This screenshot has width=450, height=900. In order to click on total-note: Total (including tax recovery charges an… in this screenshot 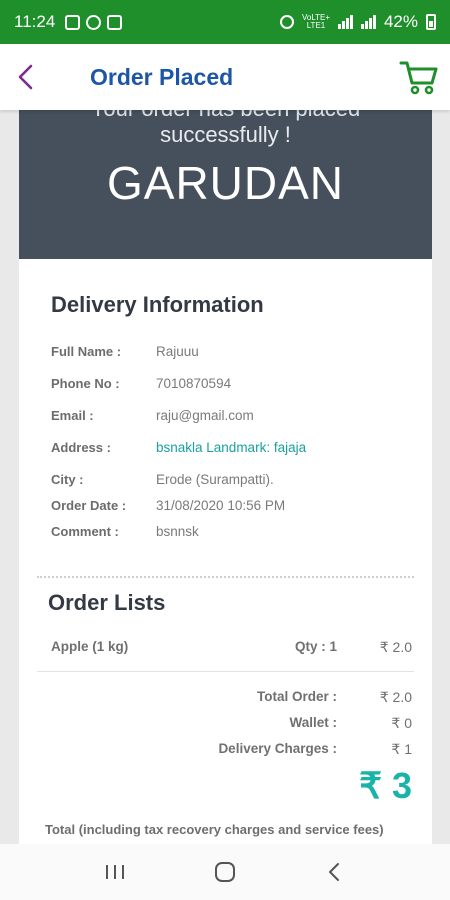, I will do `click(214, 829)`.